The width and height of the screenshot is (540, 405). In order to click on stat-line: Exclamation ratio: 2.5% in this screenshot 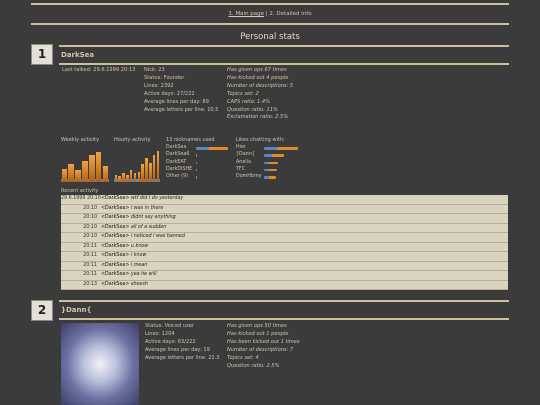, I will do `click(258, 117)`.